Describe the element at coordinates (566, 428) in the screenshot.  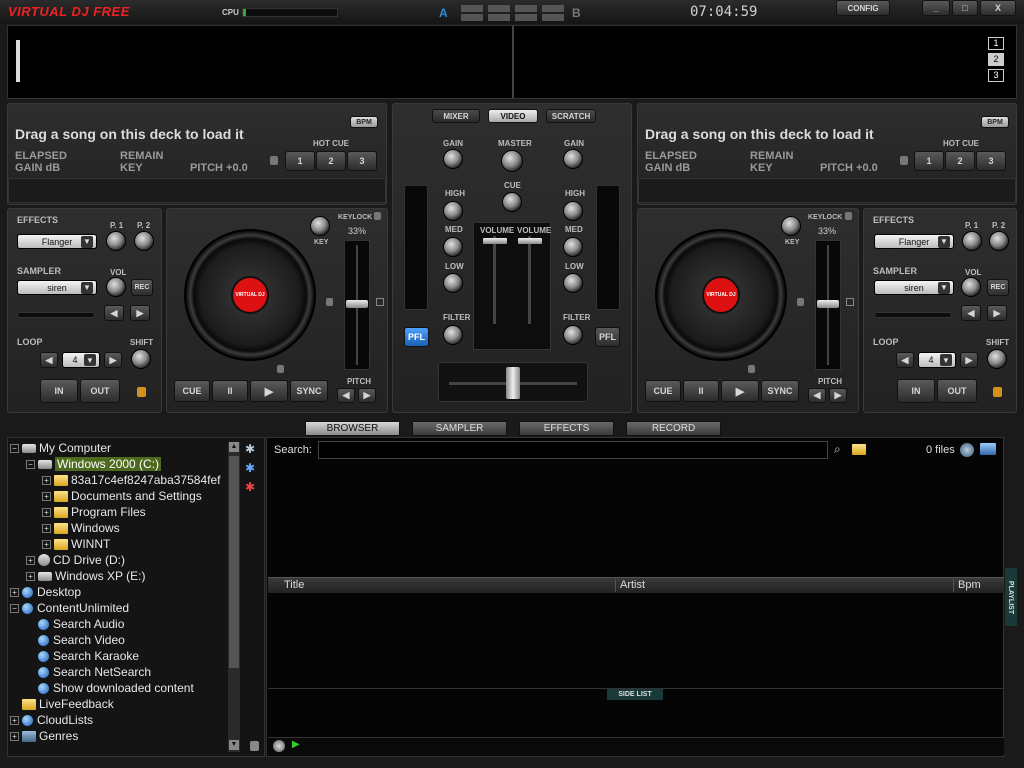
I see `effects-tab: EFFECTS` at that location.